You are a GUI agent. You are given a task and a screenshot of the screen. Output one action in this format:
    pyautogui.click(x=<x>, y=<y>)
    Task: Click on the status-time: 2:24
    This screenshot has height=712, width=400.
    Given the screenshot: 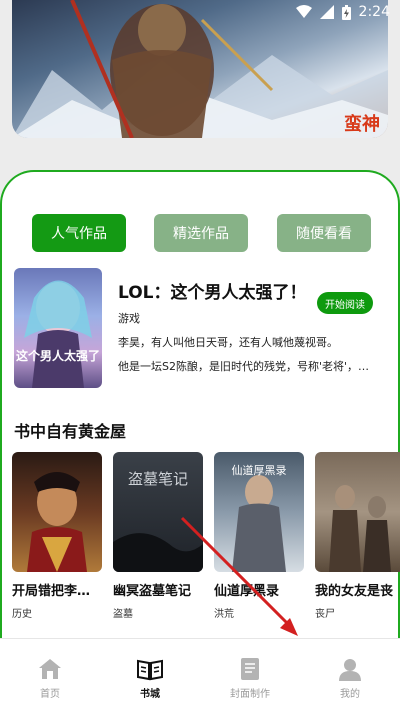 What is the action you would take?
    pyautogui.click(x=374, y=12)
    